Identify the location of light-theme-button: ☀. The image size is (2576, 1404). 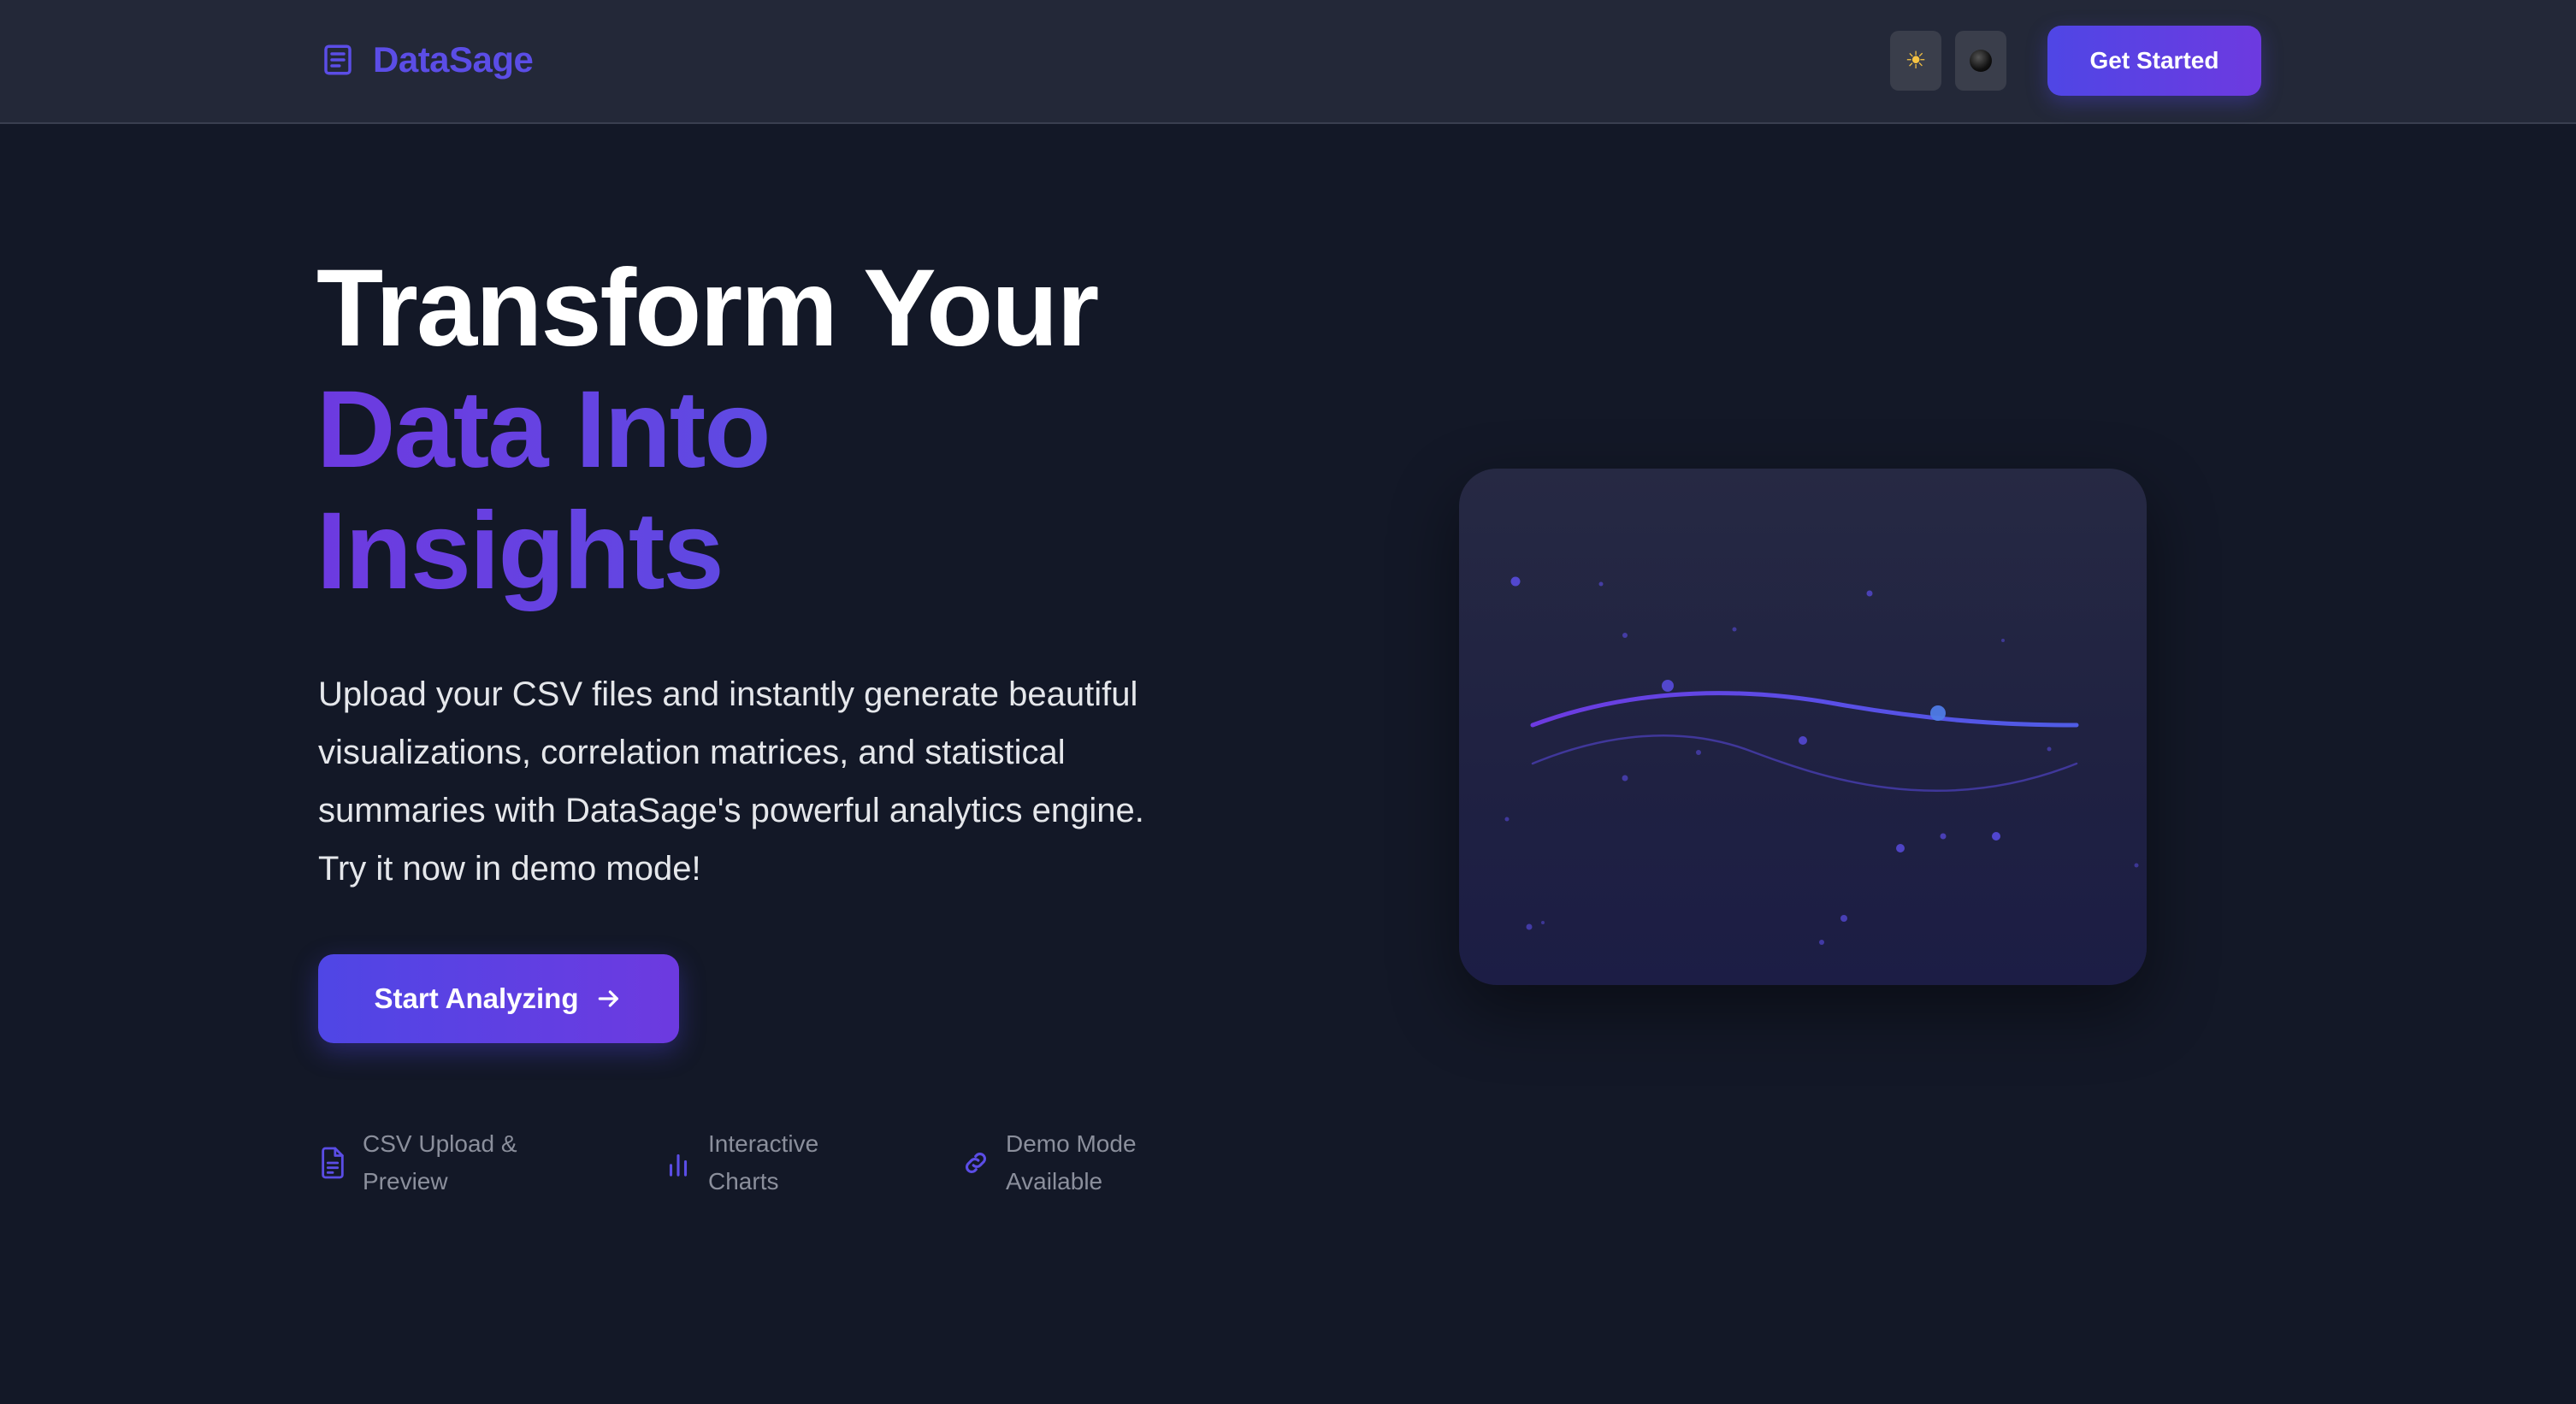
(1915, 61).